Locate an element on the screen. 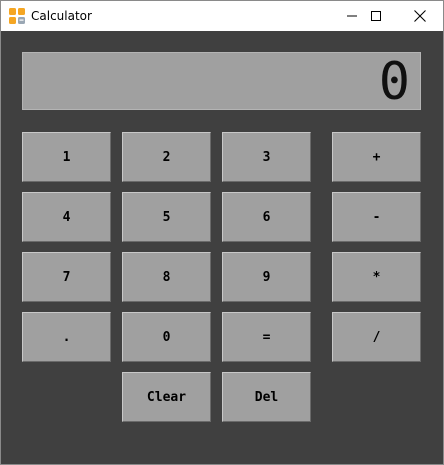  key-1: 1 is located at coordinates (66, 157).